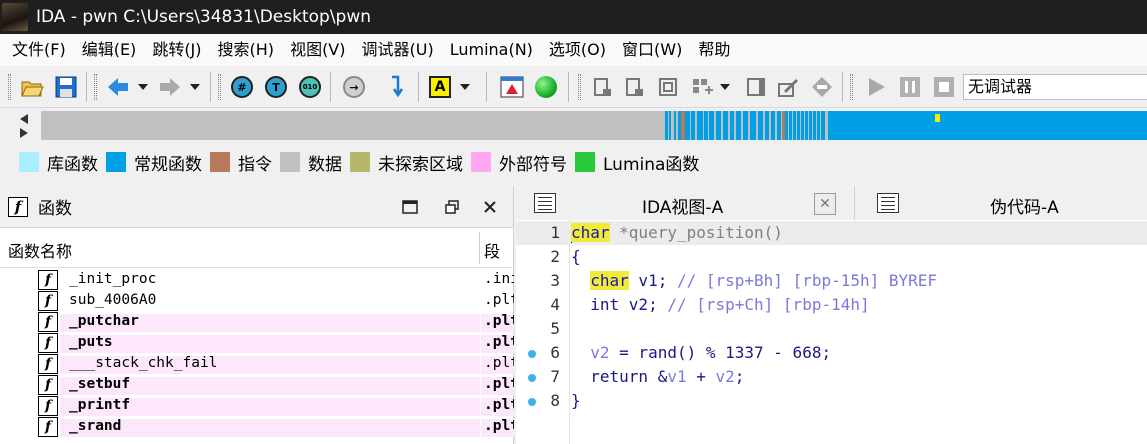 Image resolution: width=1147 pixels, height=444 pixels. What do you see at coordinates (490, 207) in the screenshot?
I see `close-icon` at bounding box center [490, 207].